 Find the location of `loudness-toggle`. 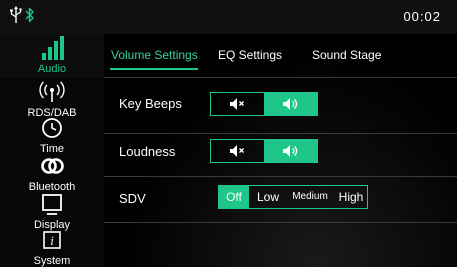

loudness-toggle is located at coordinates (264, 151).